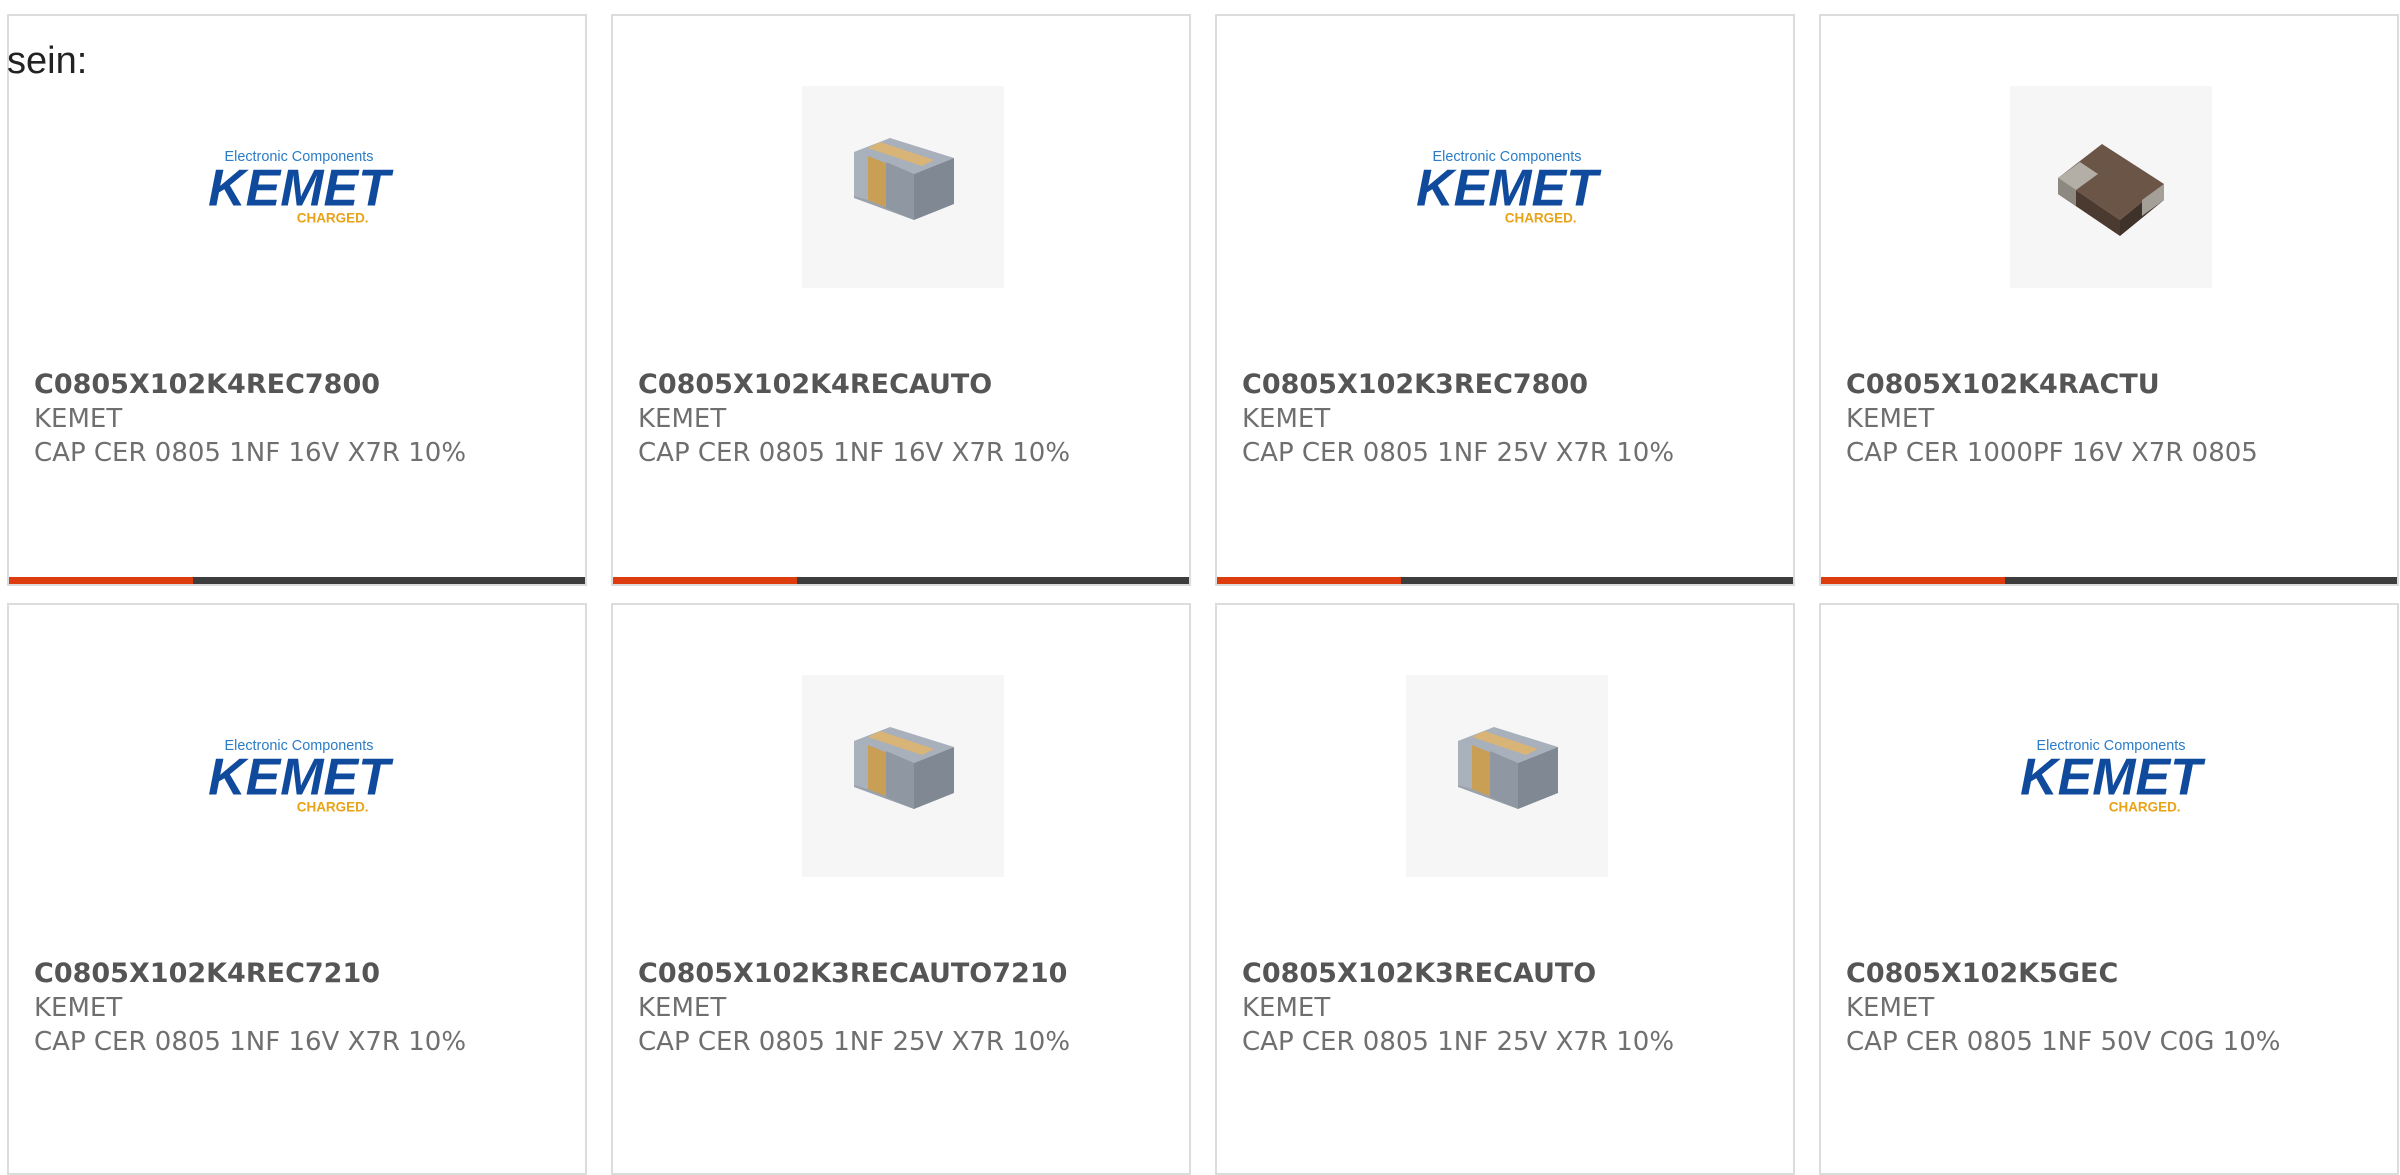 This screenshot has height=1175, width=2400. I want to click on intro-text: sein:, so click(47, 61).